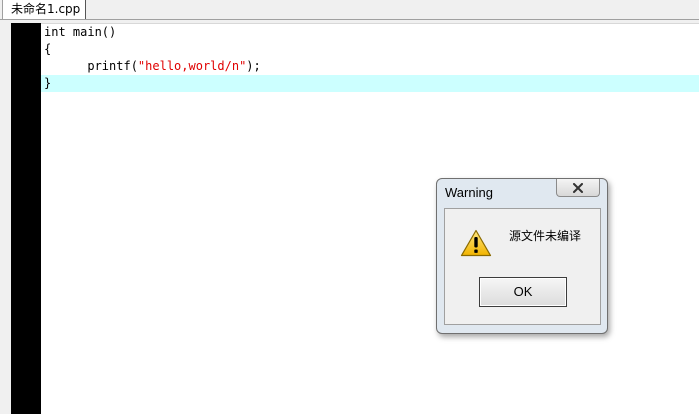 Image resolution: width=699 pixels, height=414 pixels. I want to click on code-segment: int main(), so click(80, 32).